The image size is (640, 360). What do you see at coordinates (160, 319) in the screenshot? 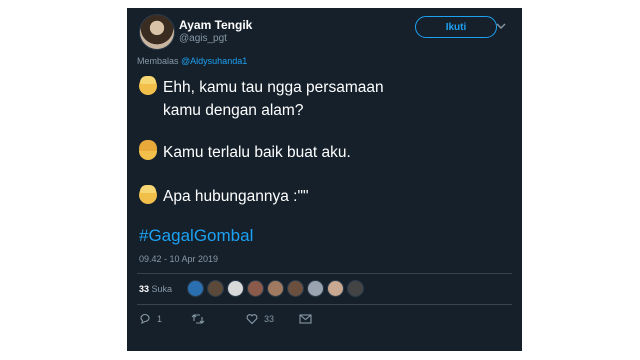
I see `reply-count: 1` at bounding box center [160, 319].